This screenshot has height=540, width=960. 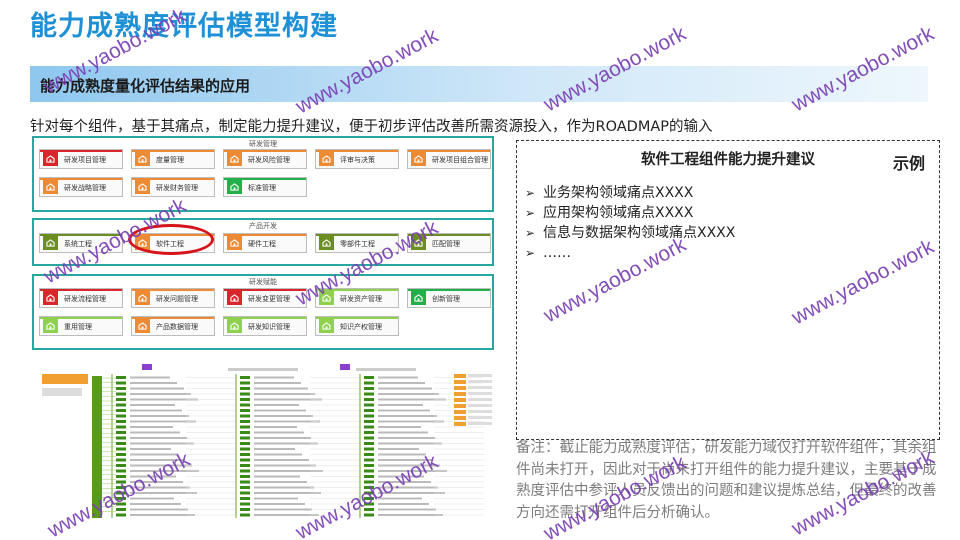 What do you see at coordinates (85, 160) in the screenshot?
I see `card-label: 研发项目管理` at bounding box center [85, 160].